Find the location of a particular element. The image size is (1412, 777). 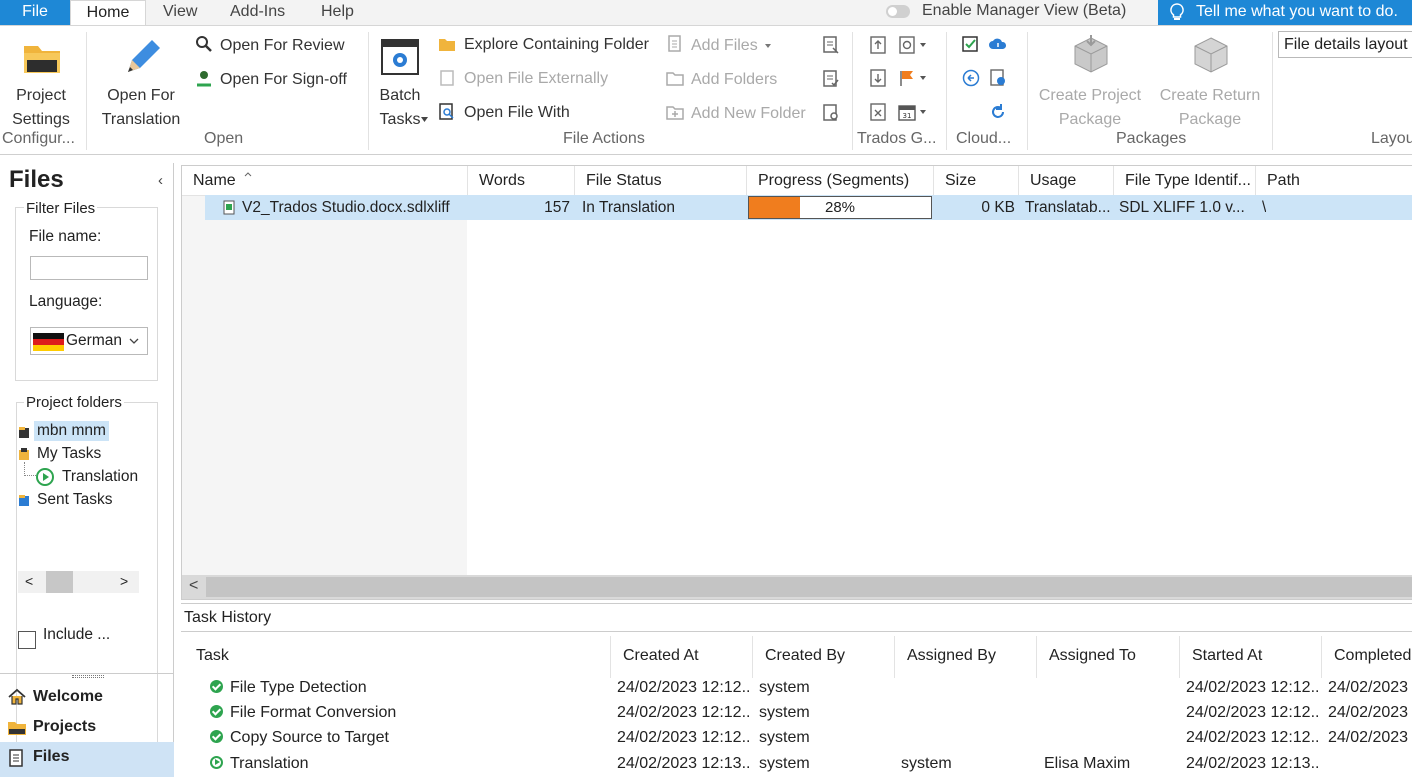

file-name-input is located at coordinates (89, 268).